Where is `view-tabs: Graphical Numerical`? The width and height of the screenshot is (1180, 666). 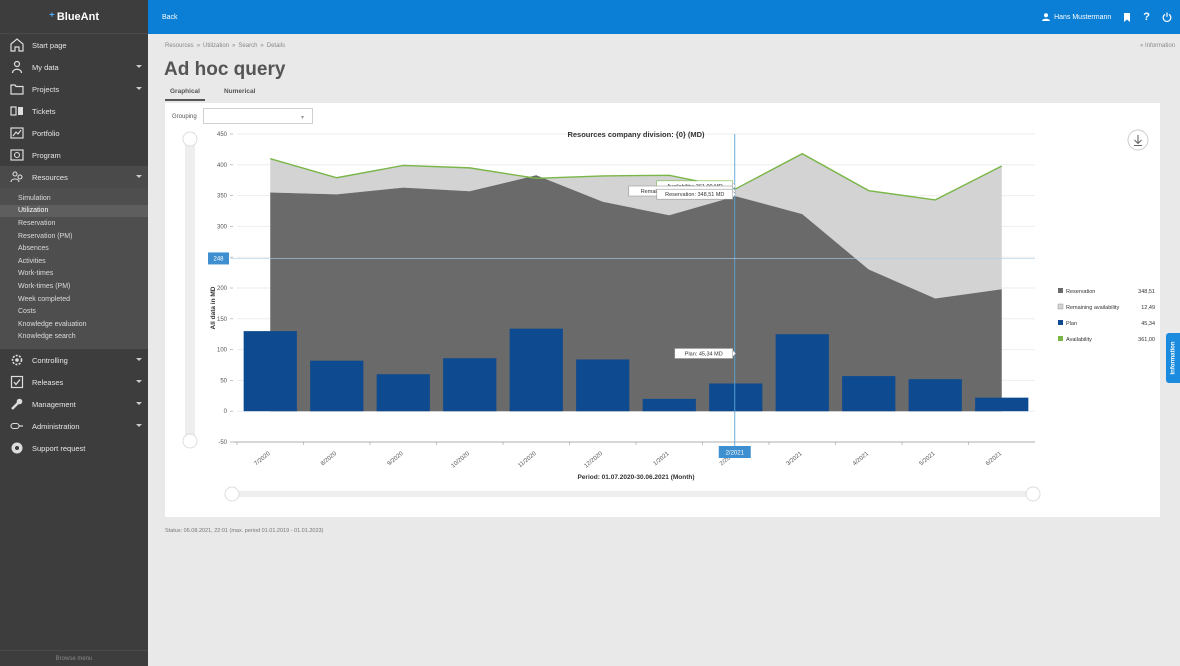
view-tabs: Graphical Numerical is located at coordinates (212, 92).